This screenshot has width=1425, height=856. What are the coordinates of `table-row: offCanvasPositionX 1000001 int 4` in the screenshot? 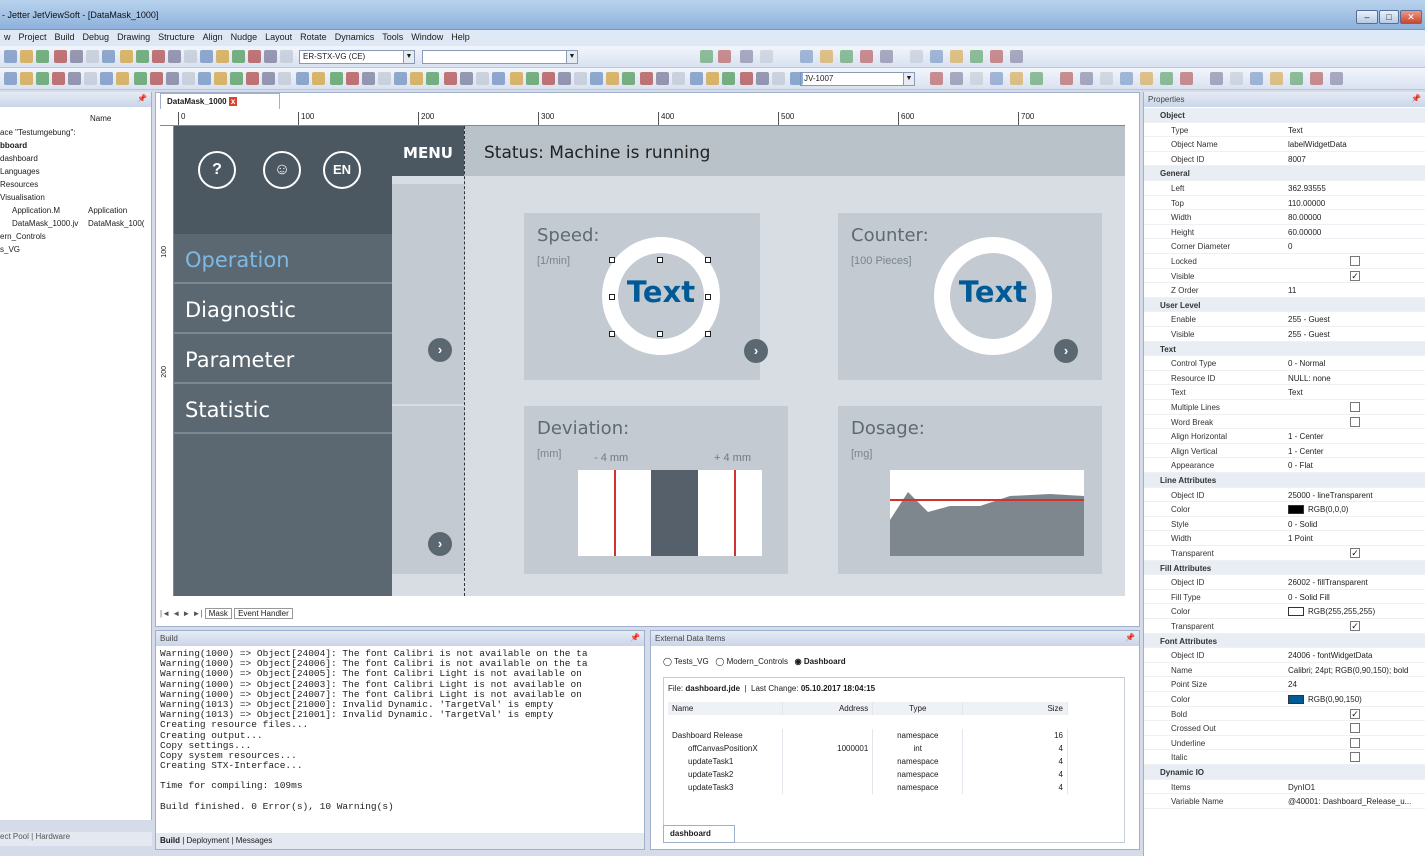 It's located at (868, 748).